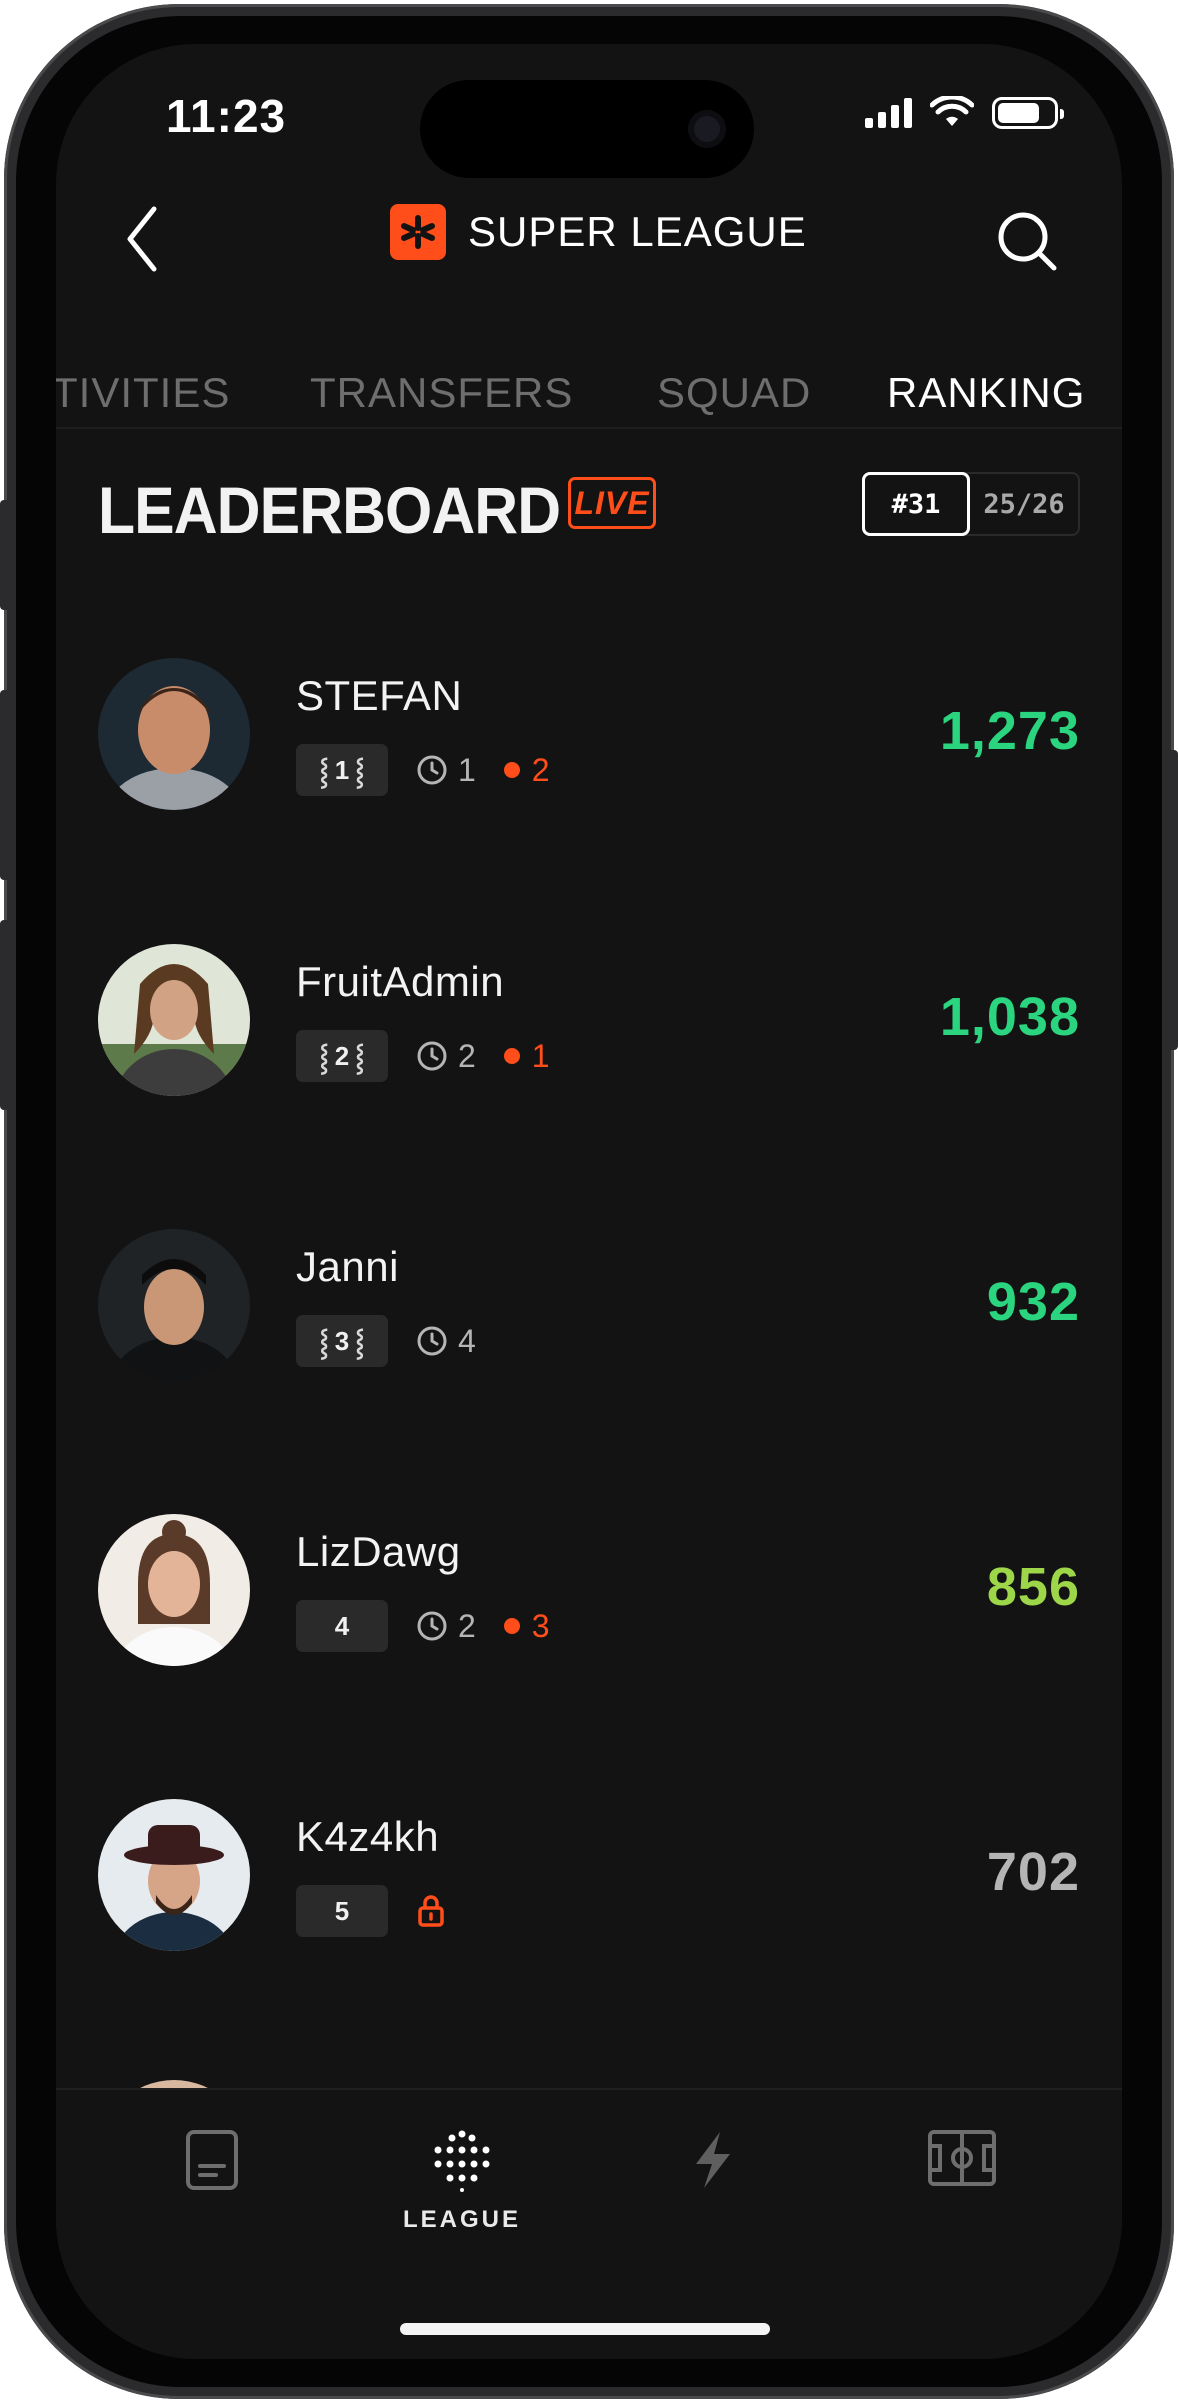  I want to click on power-button, so click(1173, 900).